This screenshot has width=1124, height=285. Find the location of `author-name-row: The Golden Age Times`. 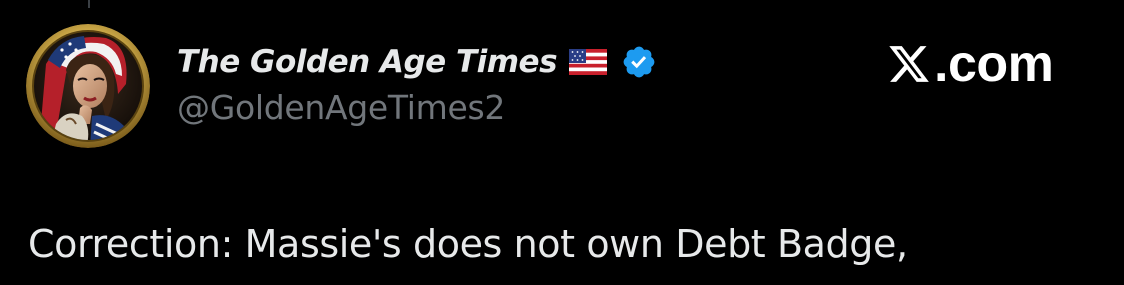

author-name-row: The Golden Age Times is located at coordinates (417, 62).